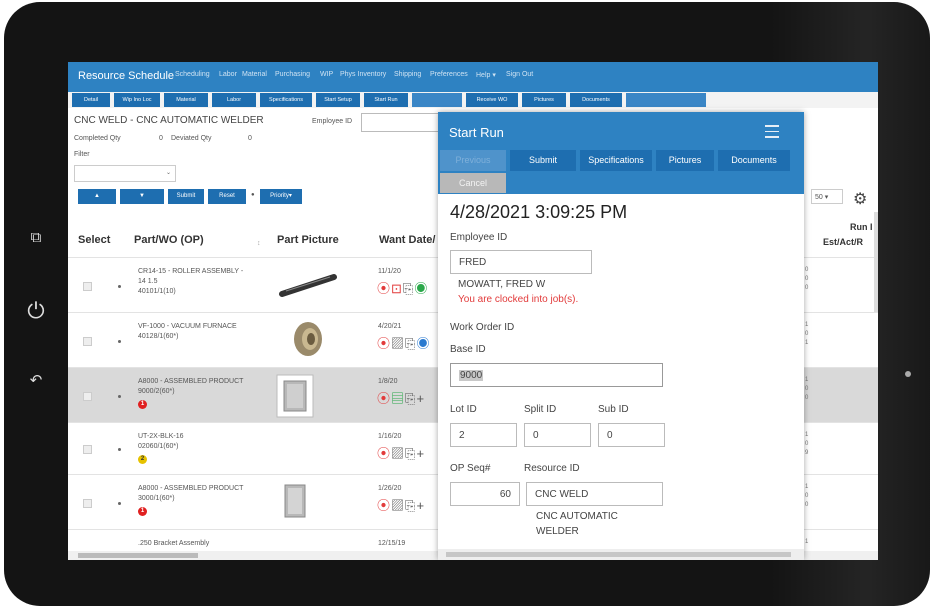 The height and width of the screenshot is (611, 935). I want to click on dialog-scrollbar-thumb, so click(618, 554).